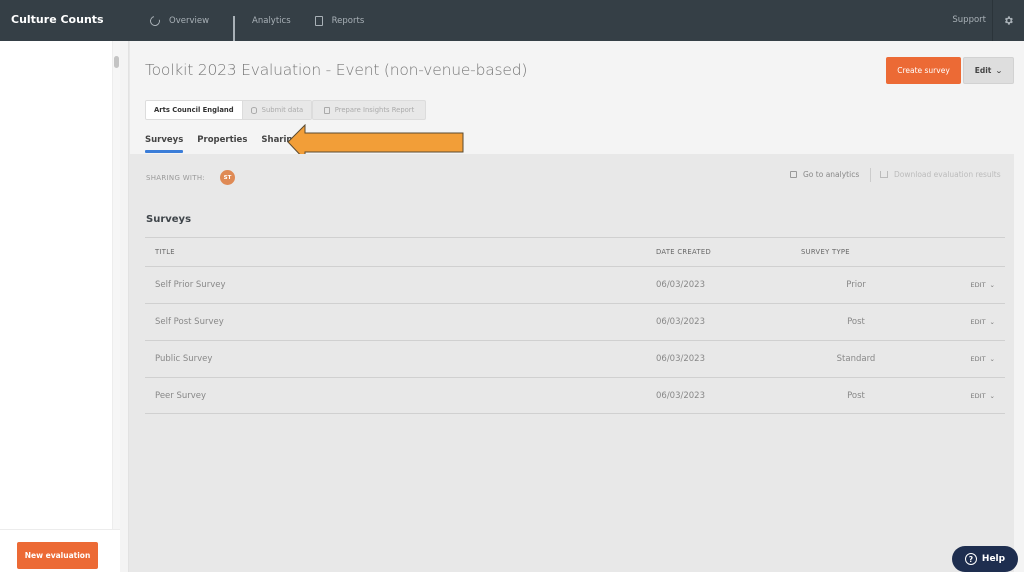 This screenshot has width=1024, height=572. I want to click on download-results-link: Download evaluation results, so click(940, 174).